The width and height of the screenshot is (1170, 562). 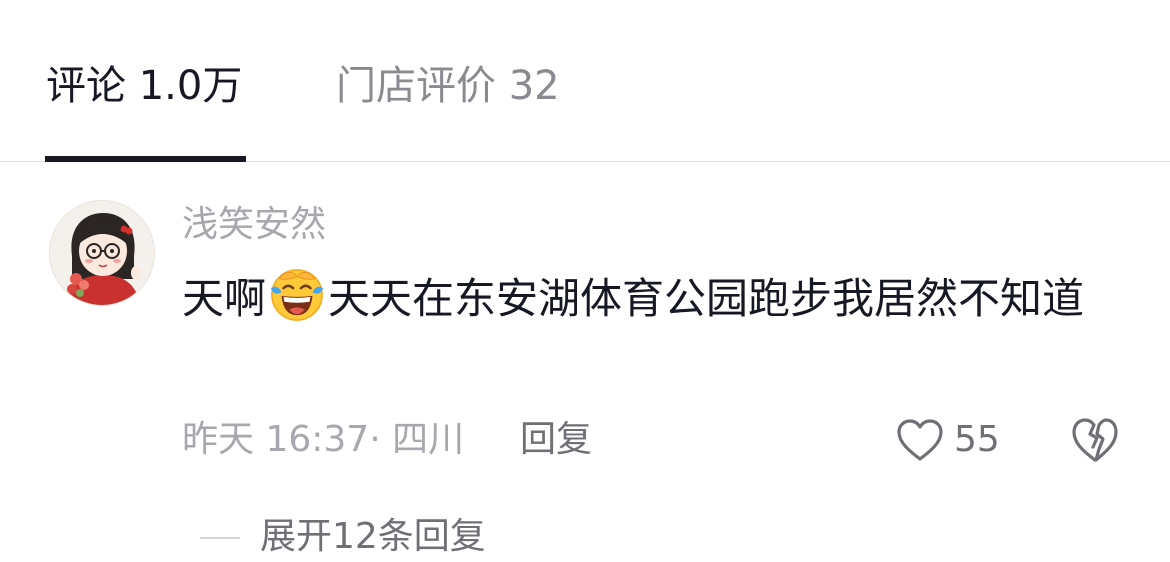 What do you see at coordinates (948, 440) in the screenshot?
I see `like-button: 55` at bounding box center [948, 440].